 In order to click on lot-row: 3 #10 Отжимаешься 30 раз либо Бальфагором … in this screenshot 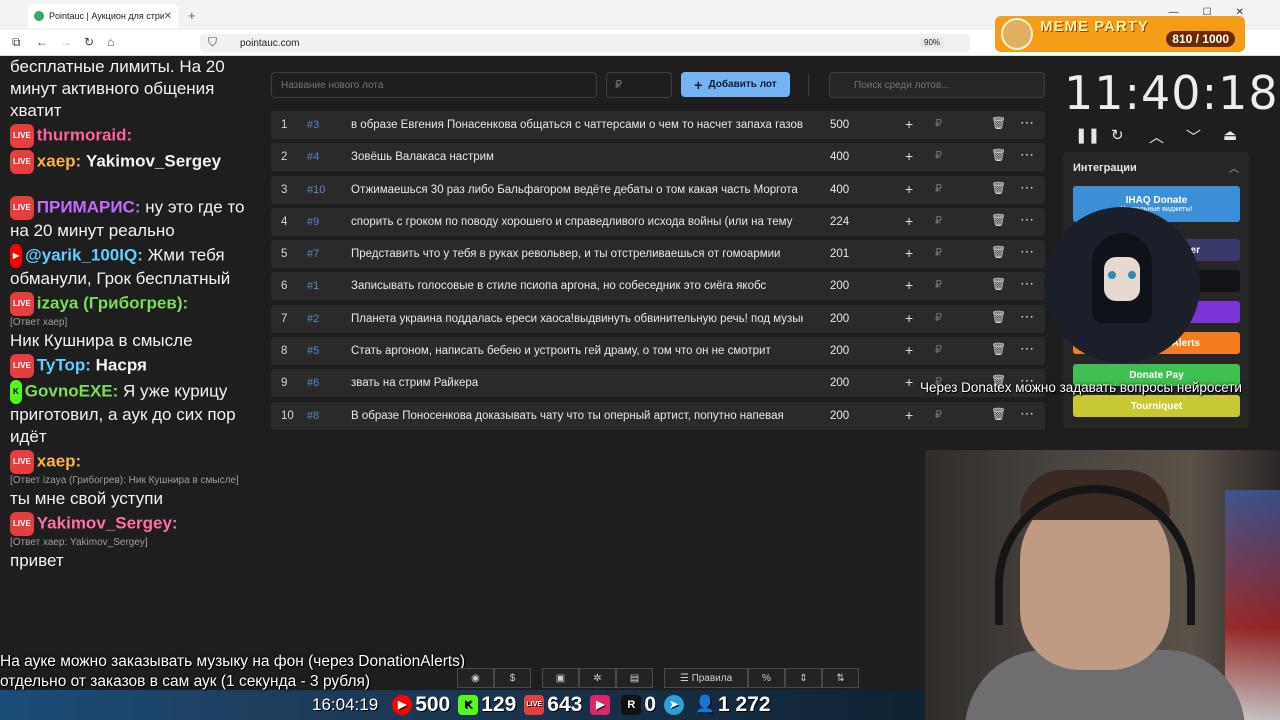, I will do `click(658, 189)`.